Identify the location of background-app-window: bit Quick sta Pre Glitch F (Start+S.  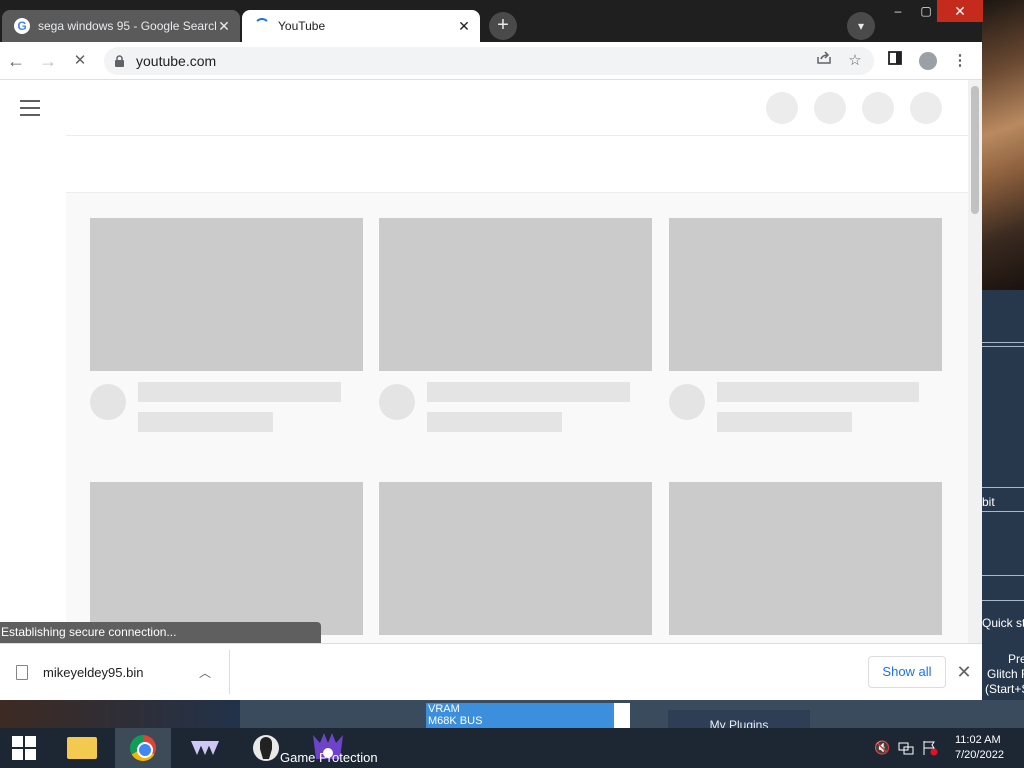
(1002, 509).